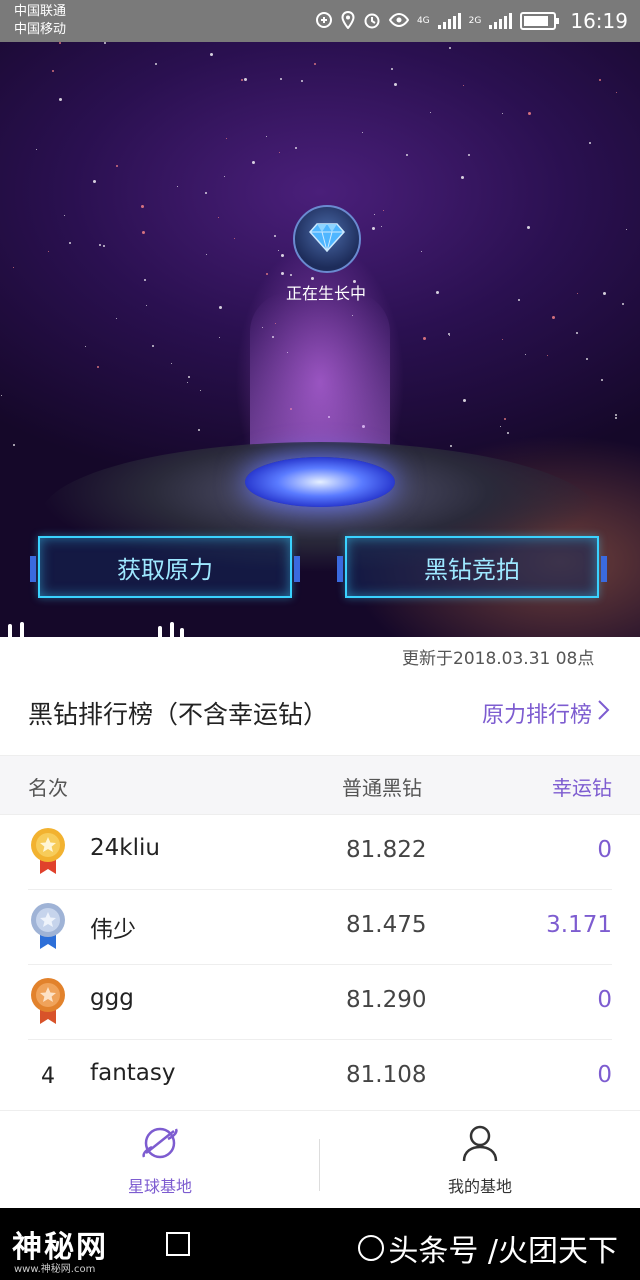 The height and width of the screenshot is (1280, 640). I want to click on ranking-title: 黑钻排行榜（不含幸运钻）, so click(178, 714).